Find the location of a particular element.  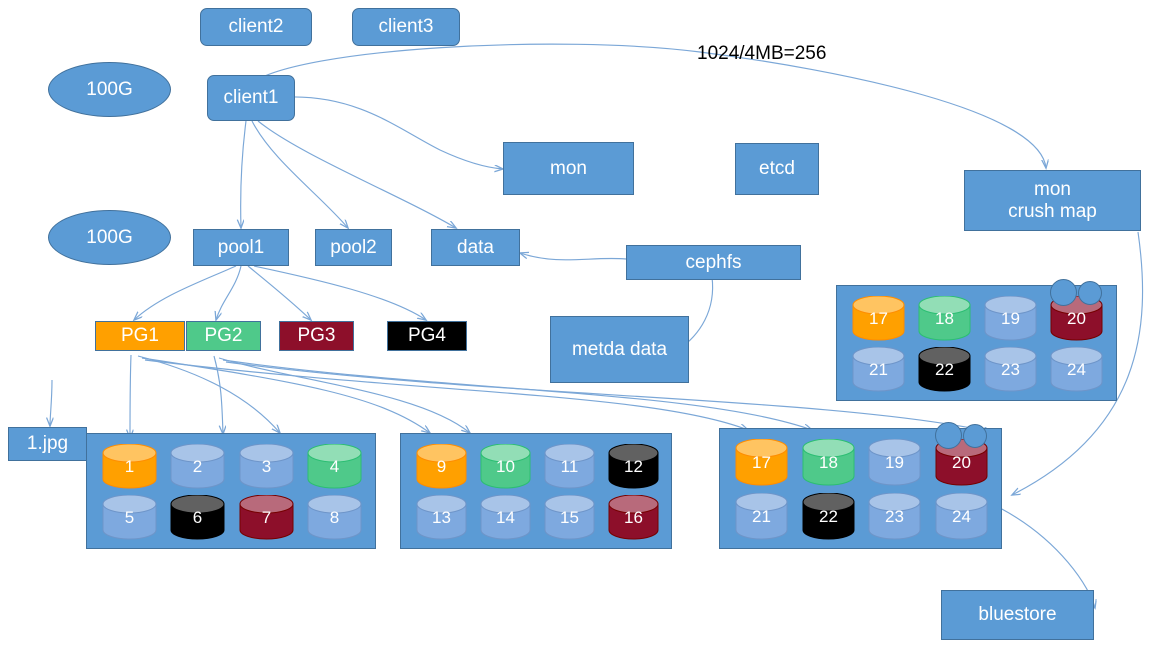

osd-disk: 14 is located at coordinates (505, 517).